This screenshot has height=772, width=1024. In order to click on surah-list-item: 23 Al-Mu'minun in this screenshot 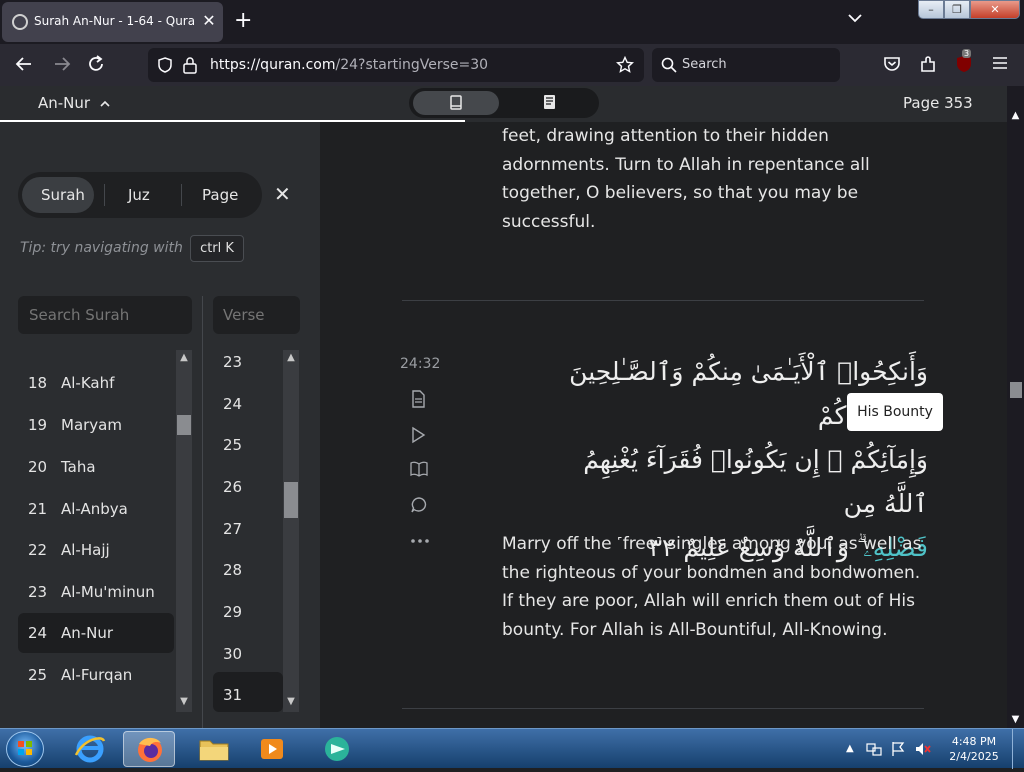, I will do `click(96, 592)`.